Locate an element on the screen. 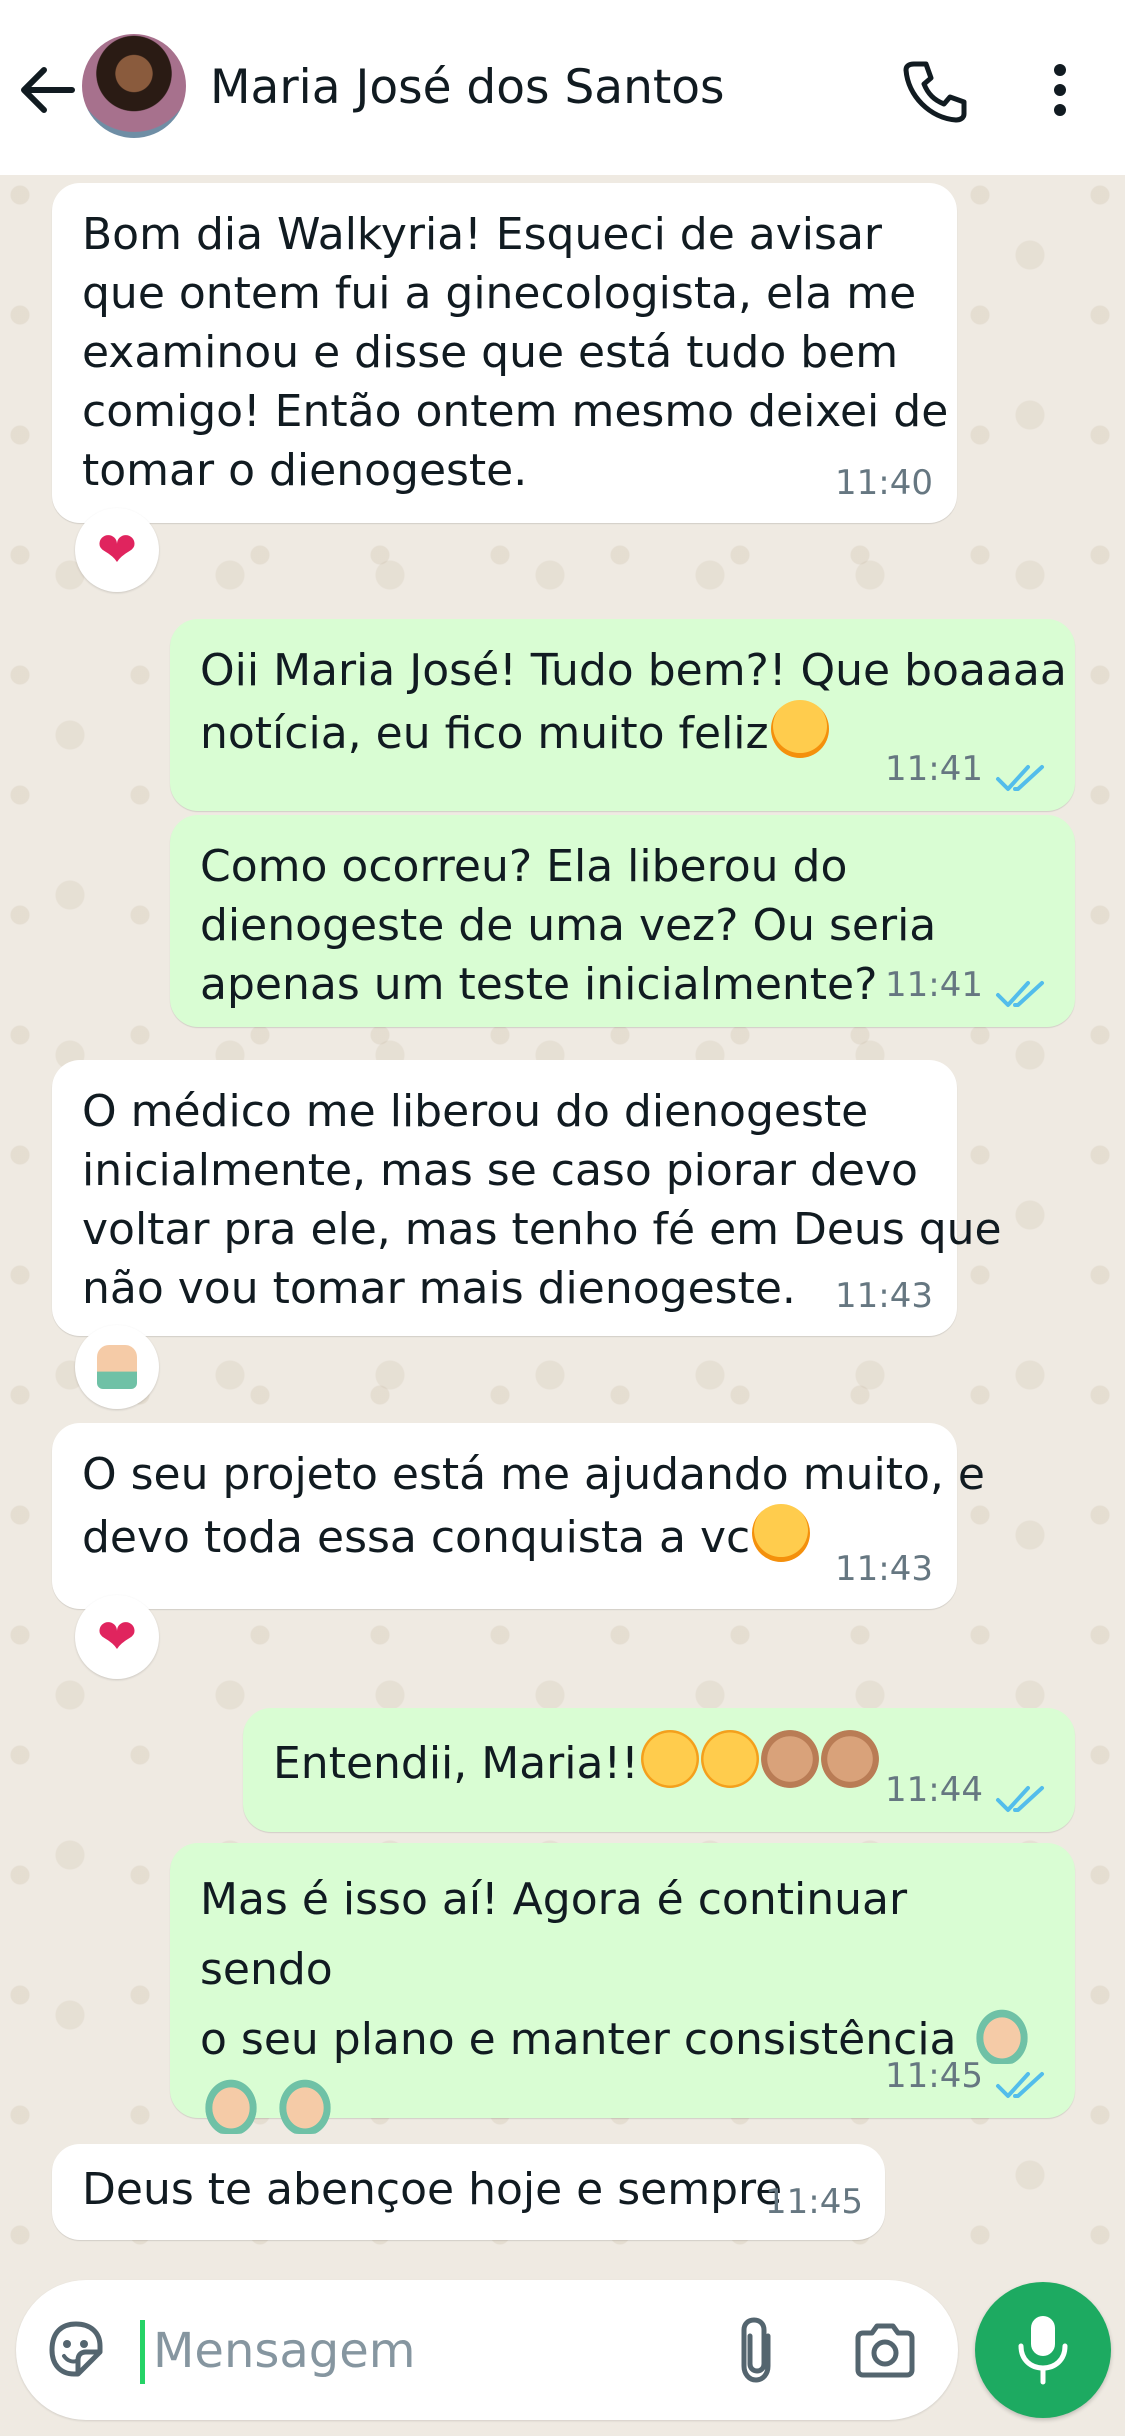  sticker-icon is located at coordinates (76, 2350).